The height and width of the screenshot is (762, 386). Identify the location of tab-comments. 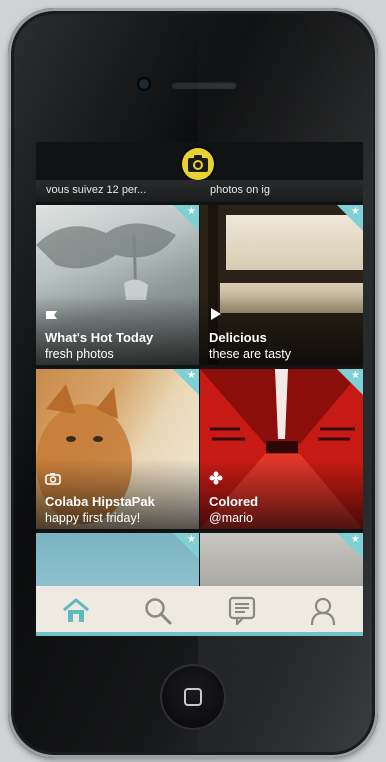
(242, 611).